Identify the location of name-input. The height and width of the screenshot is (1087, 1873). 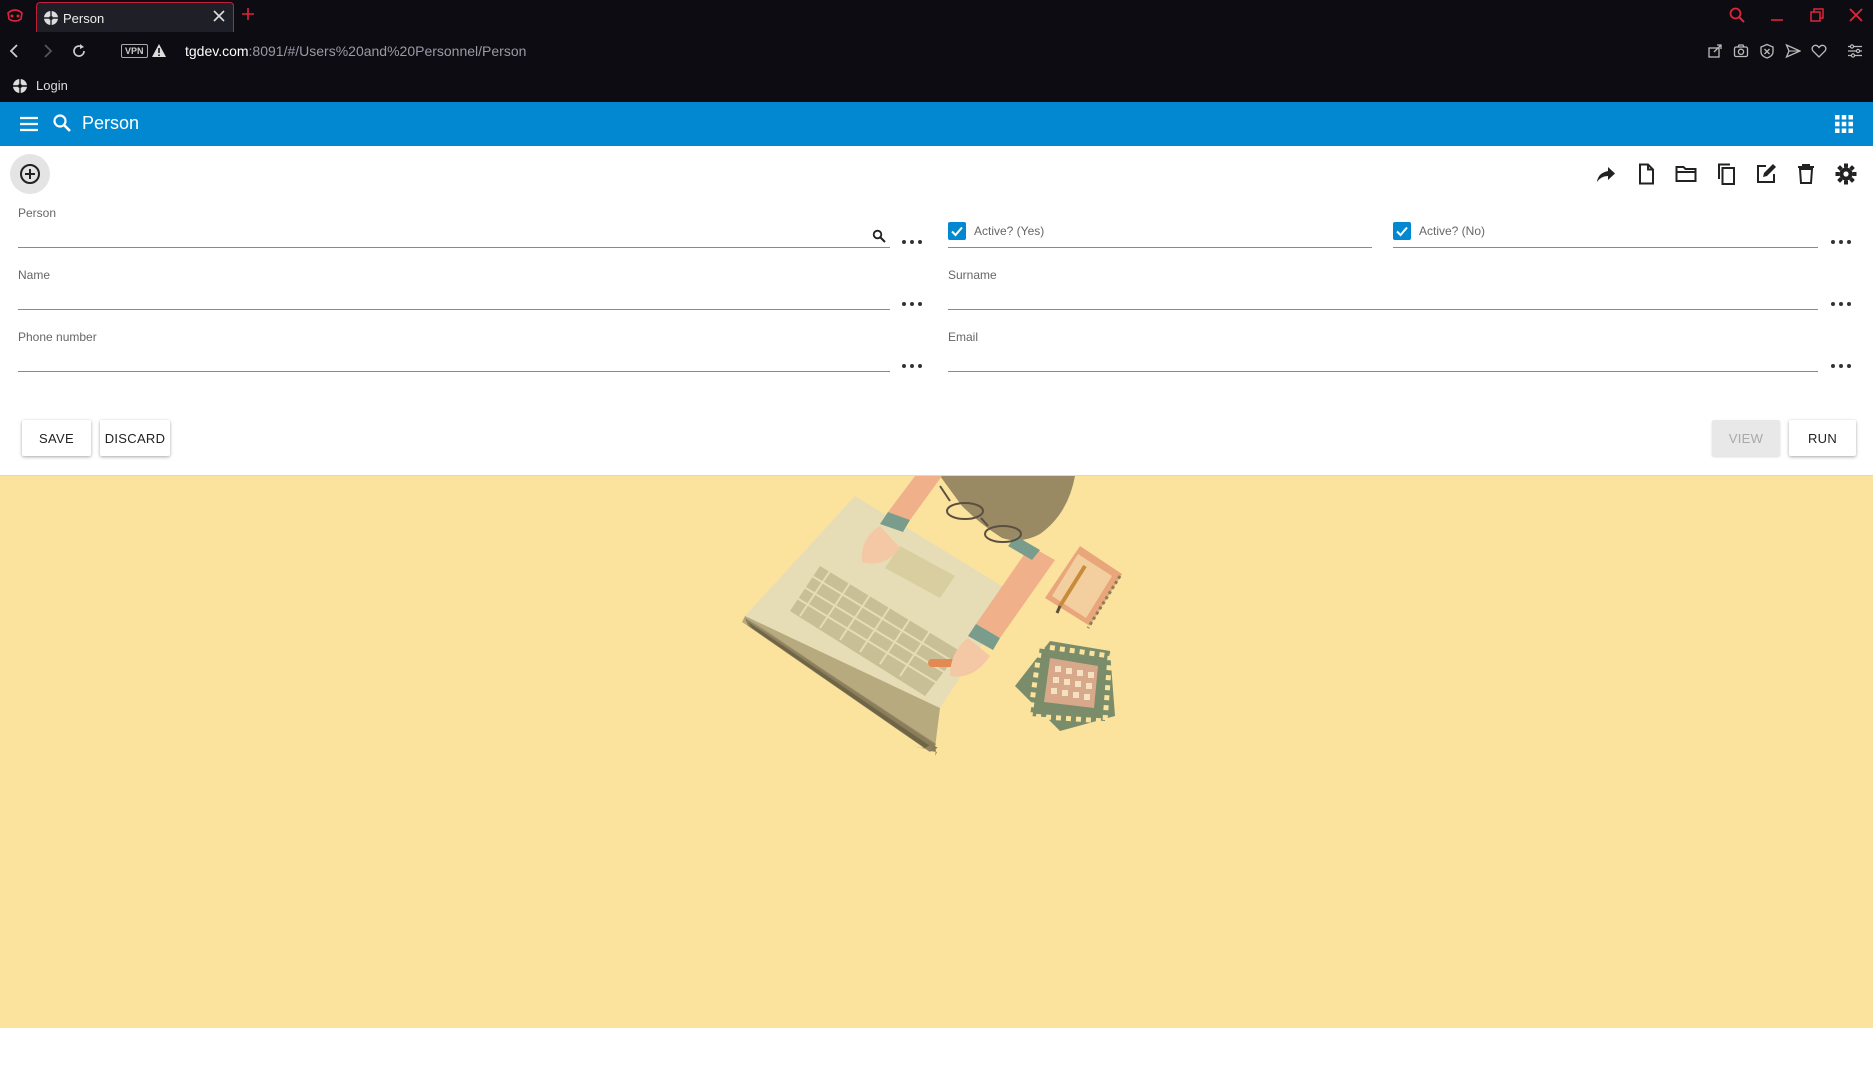
(454, 297).